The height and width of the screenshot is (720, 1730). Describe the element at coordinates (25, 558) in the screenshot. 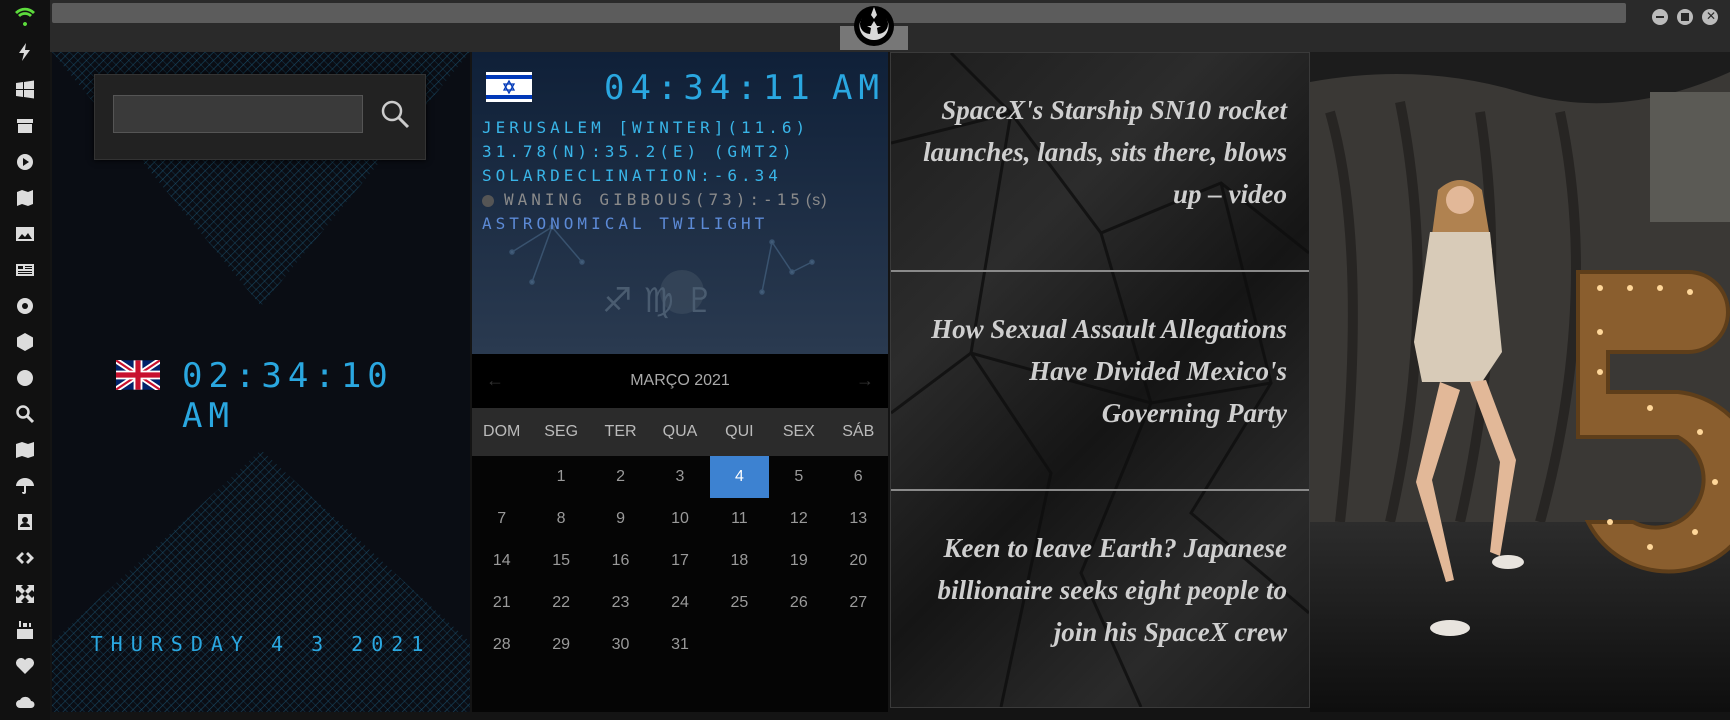

I see `code-icon` at that location.